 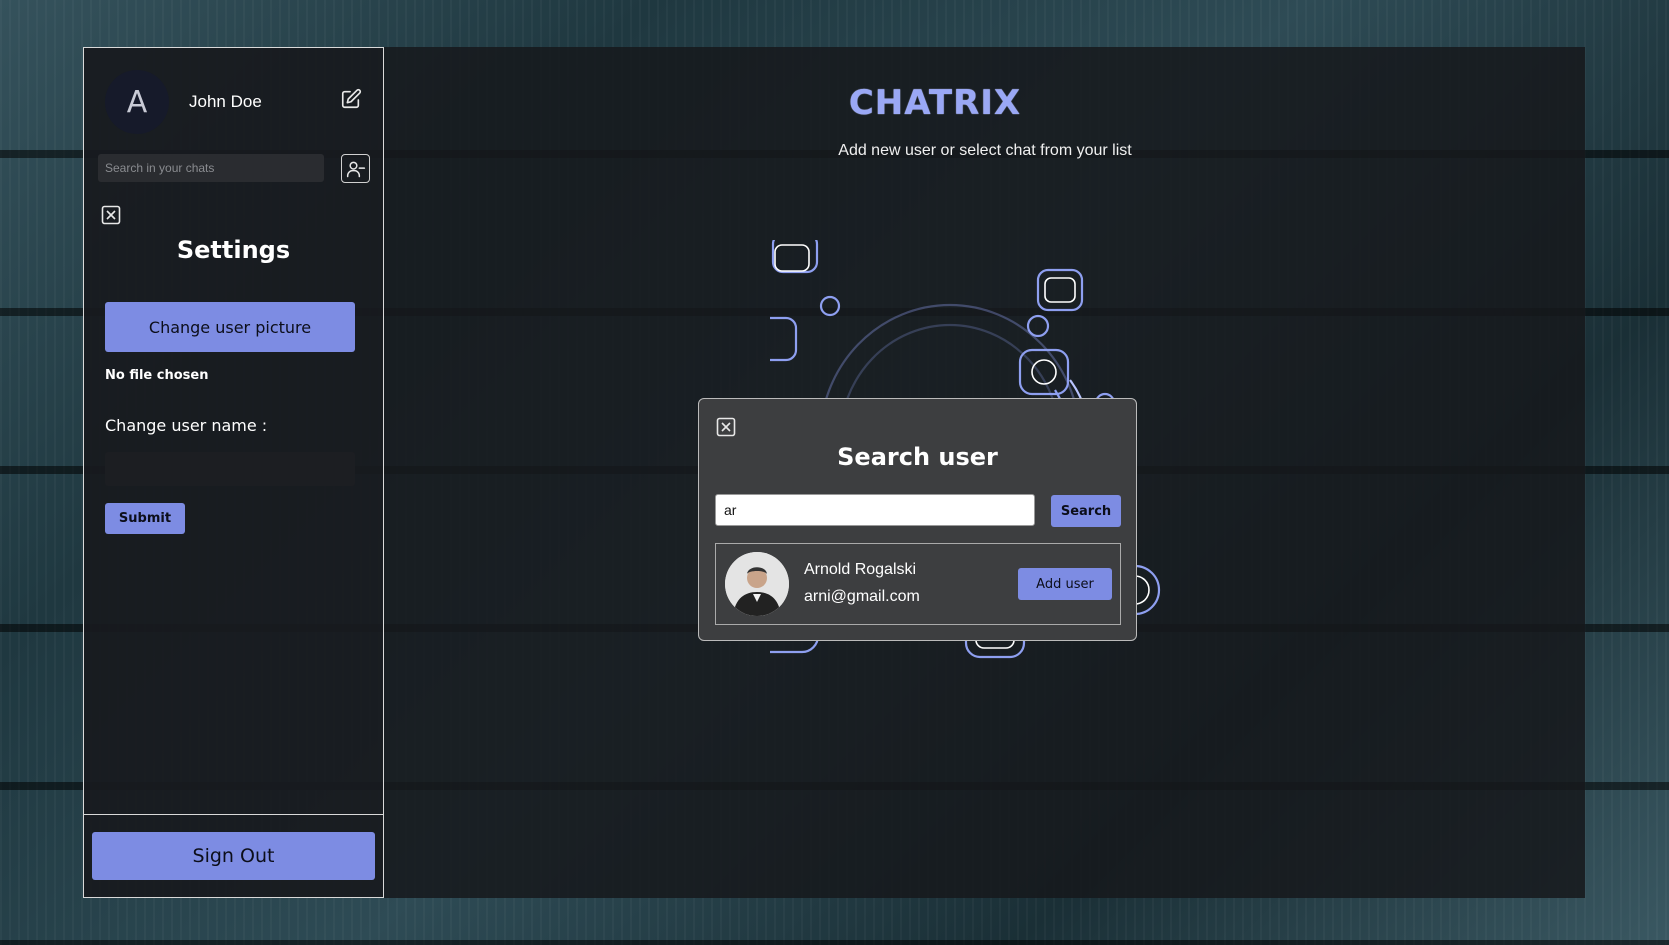 I want to click on result-name: Arnold Rogalski, so click(x=860, y=569).